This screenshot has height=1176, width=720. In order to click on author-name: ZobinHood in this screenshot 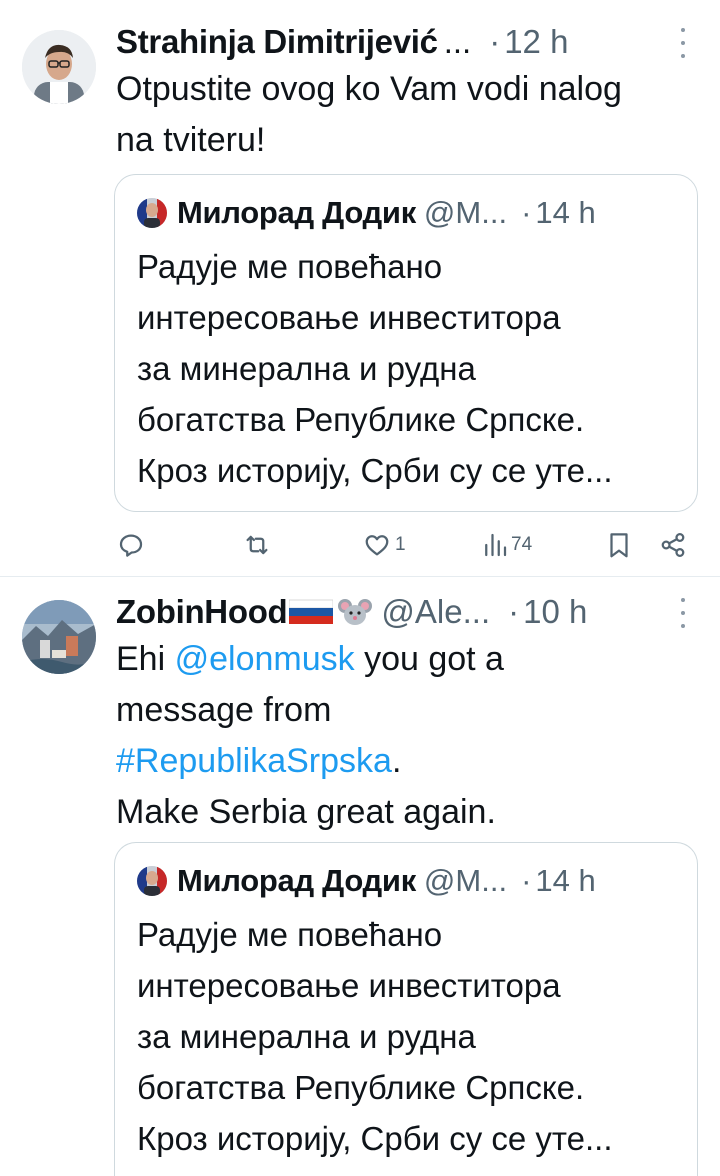, I will do `click(202, 612)`.